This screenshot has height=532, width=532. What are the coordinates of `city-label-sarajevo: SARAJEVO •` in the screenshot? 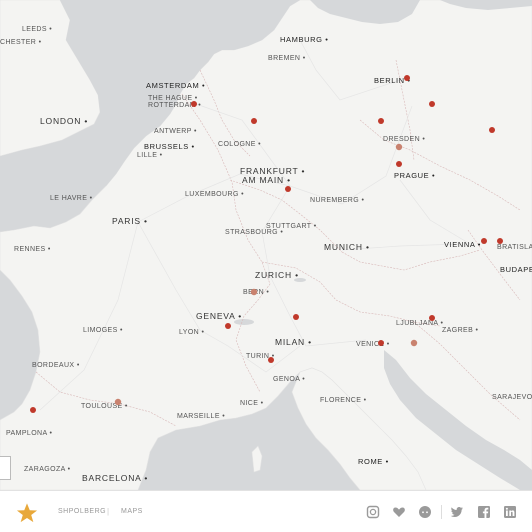 It's located at (512, 397).